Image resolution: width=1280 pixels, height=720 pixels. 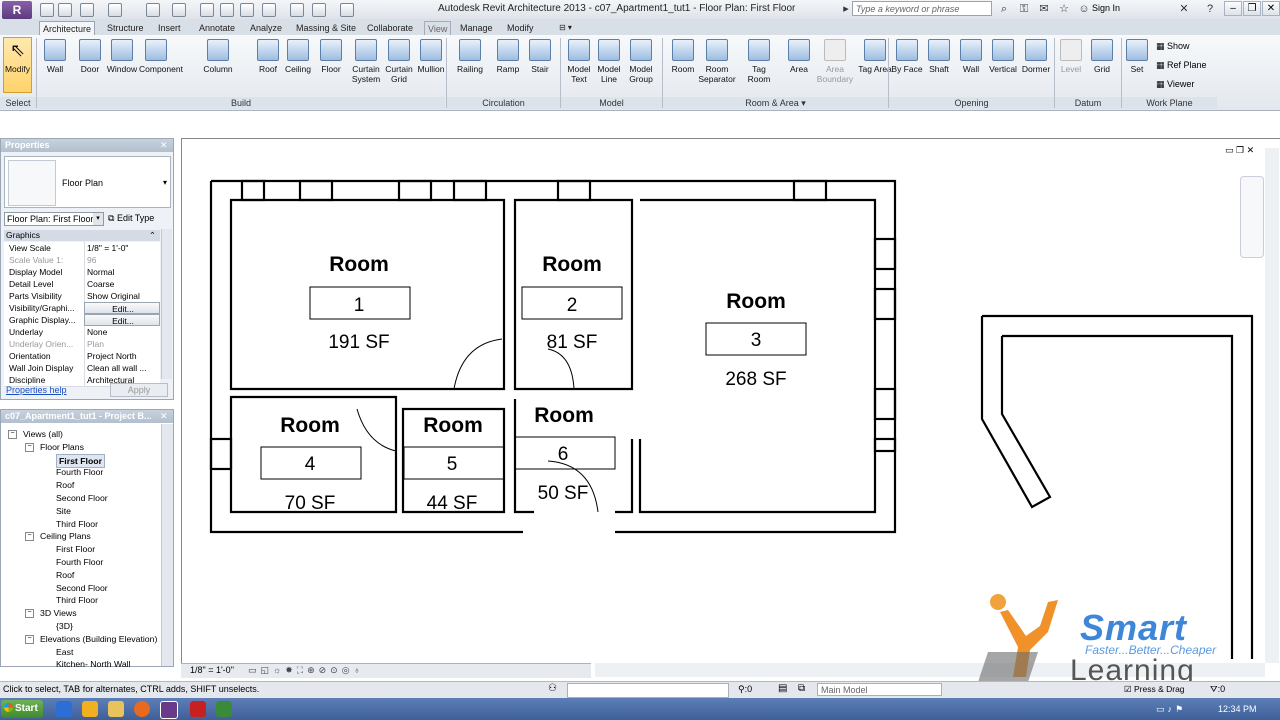 I want to click on other-app-icon, so click(x=224, y=709).